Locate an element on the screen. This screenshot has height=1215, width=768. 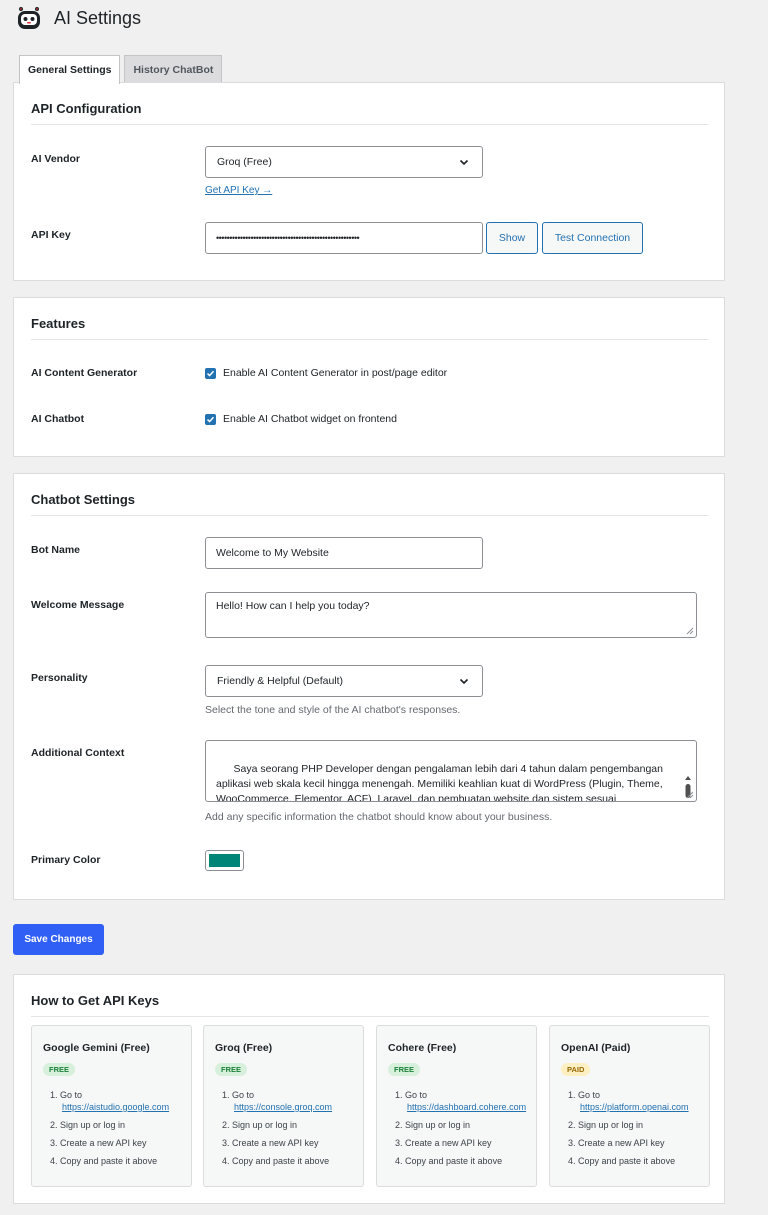
welcome-message-label: Welcome Message is located at coordinates (78, 605).